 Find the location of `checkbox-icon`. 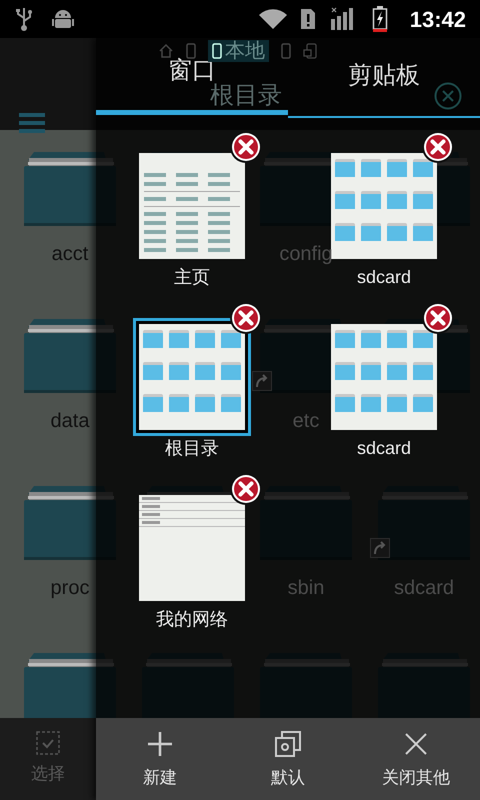

checkbox-icon is located at coordinates (48, 743).